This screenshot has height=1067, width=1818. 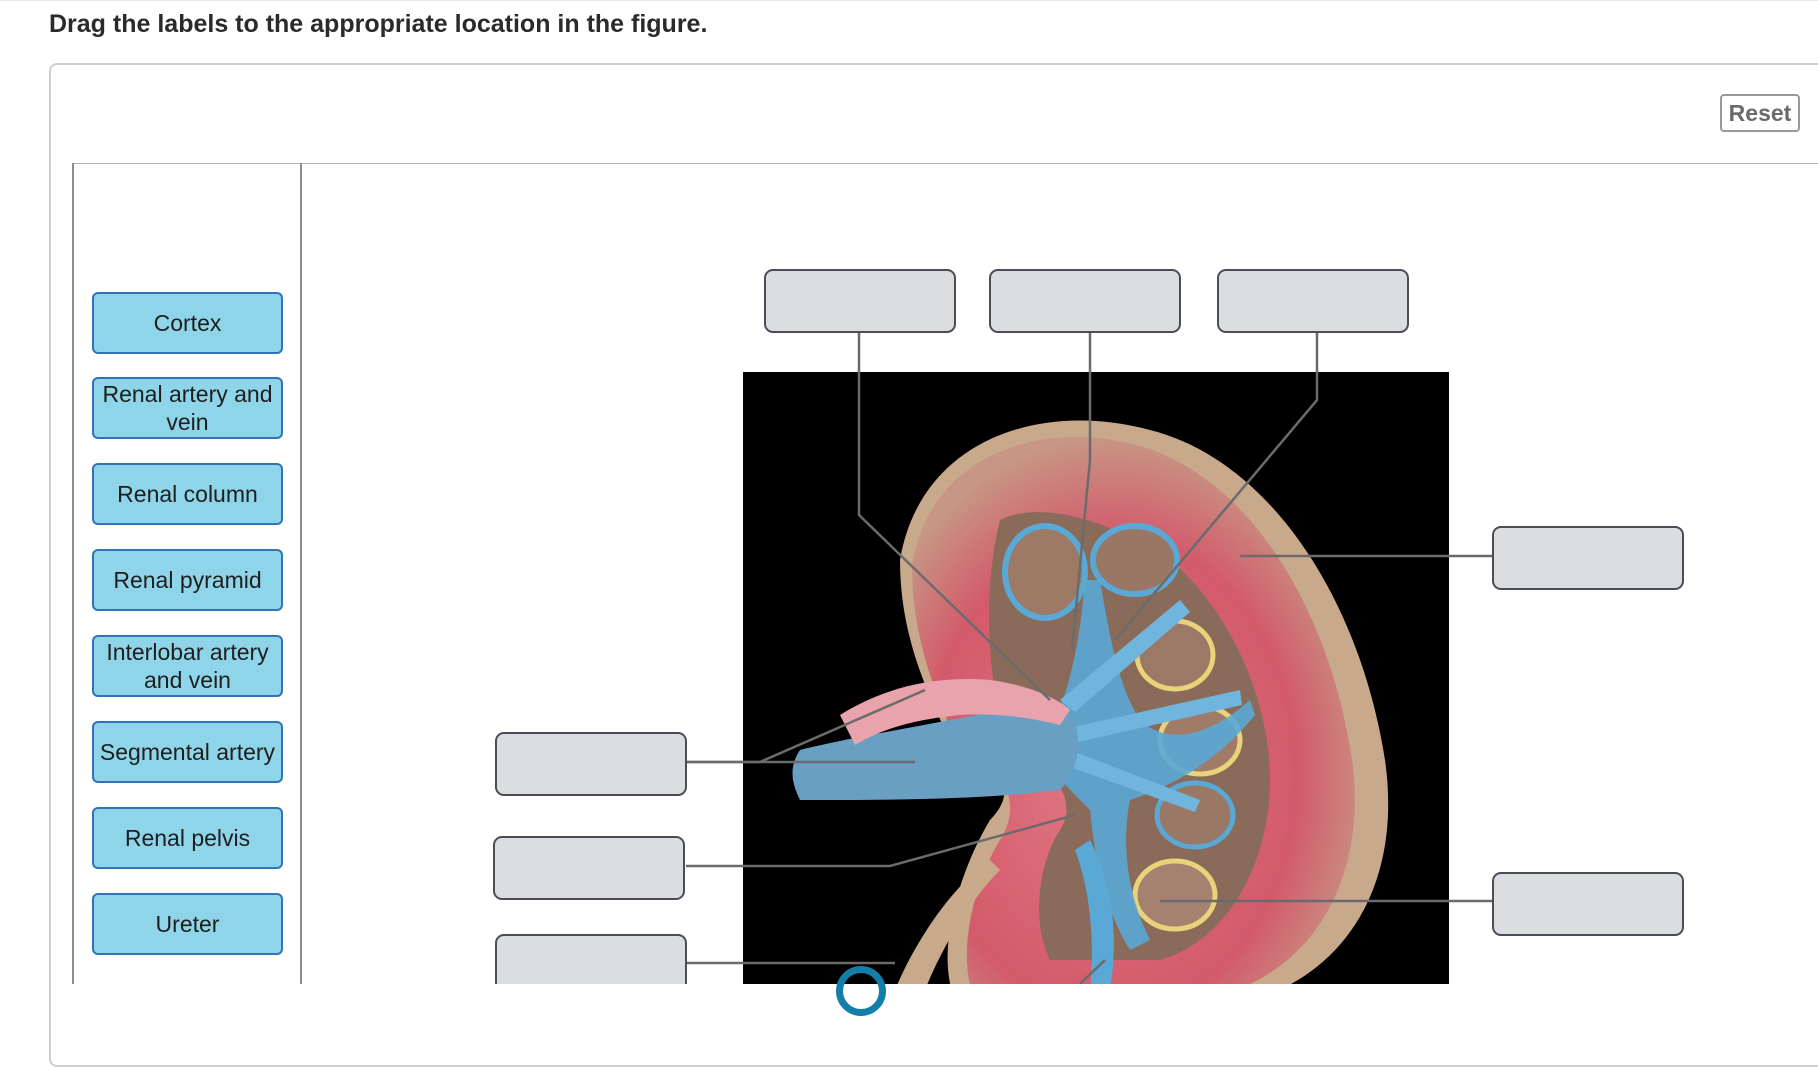 What do you see at coordinates (1313, 301) in the screenshot?
I see `drop-target-top-right` at bounding box center [1313, 301].